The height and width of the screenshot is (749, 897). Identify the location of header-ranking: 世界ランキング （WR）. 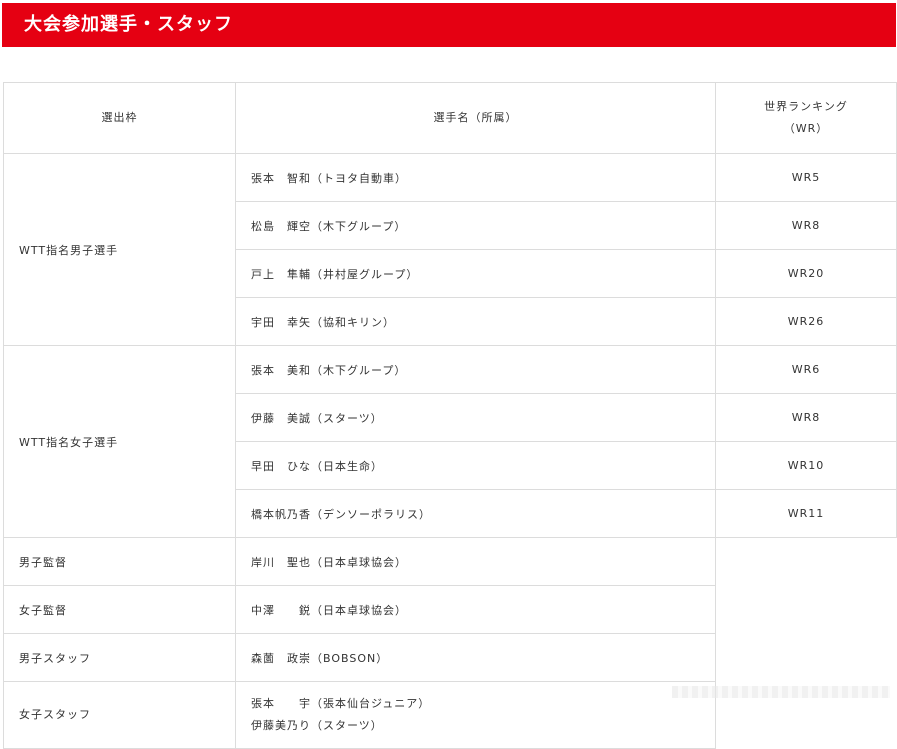
(806, 118).